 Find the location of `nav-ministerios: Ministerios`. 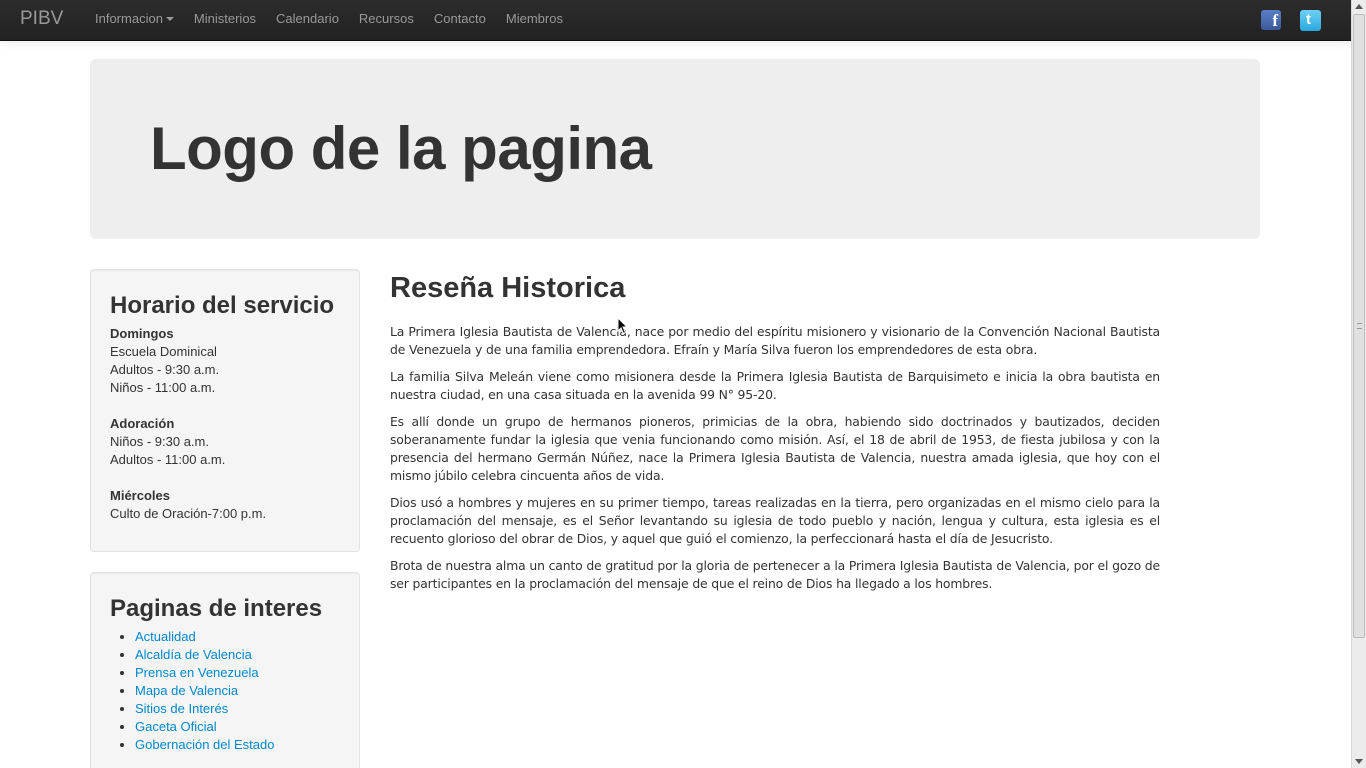

nav-ministerios: Ministerios is located at coordinates (225, 20).